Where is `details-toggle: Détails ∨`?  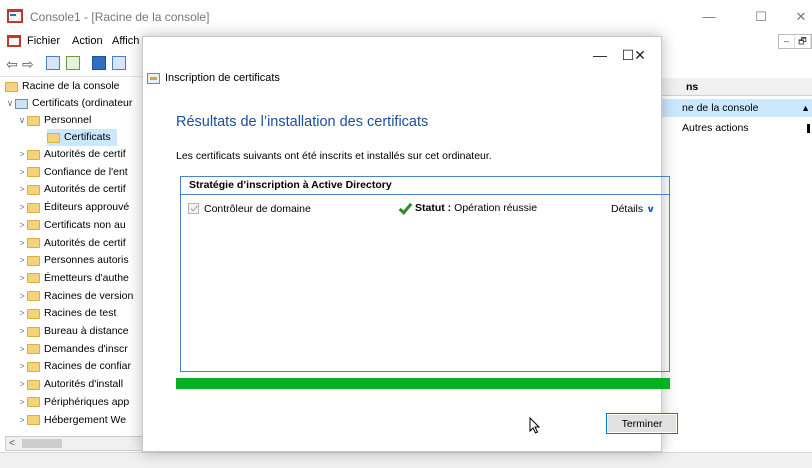
details-toggle: Détails ∨ is located at coordinates (633, 209).